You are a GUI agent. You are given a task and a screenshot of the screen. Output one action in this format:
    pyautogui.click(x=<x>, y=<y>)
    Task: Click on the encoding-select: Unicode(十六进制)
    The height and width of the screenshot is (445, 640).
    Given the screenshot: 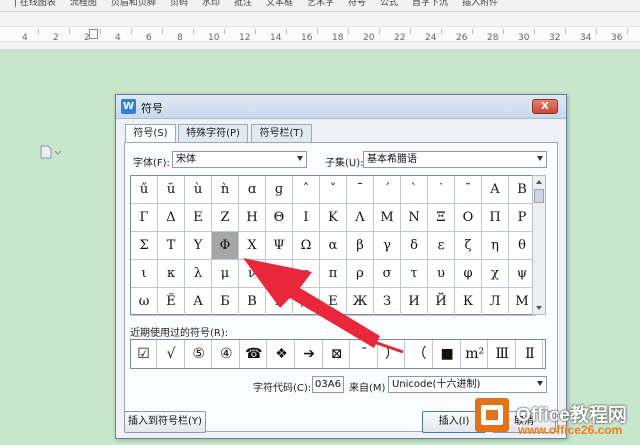 What is the action you would take?
    pyautogui.click(x=467, y=384)
    